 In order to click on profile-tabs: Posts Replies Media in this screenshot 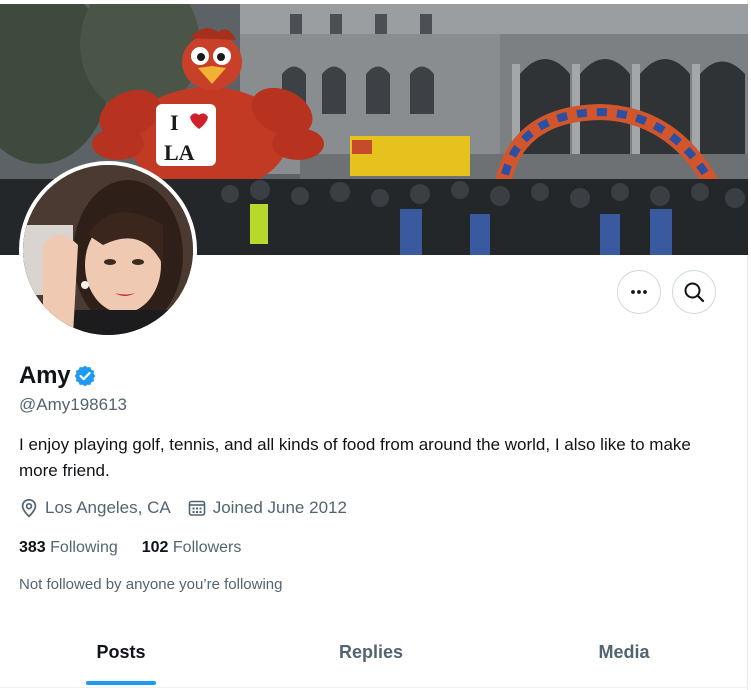, I will do `click(374, 655)`.